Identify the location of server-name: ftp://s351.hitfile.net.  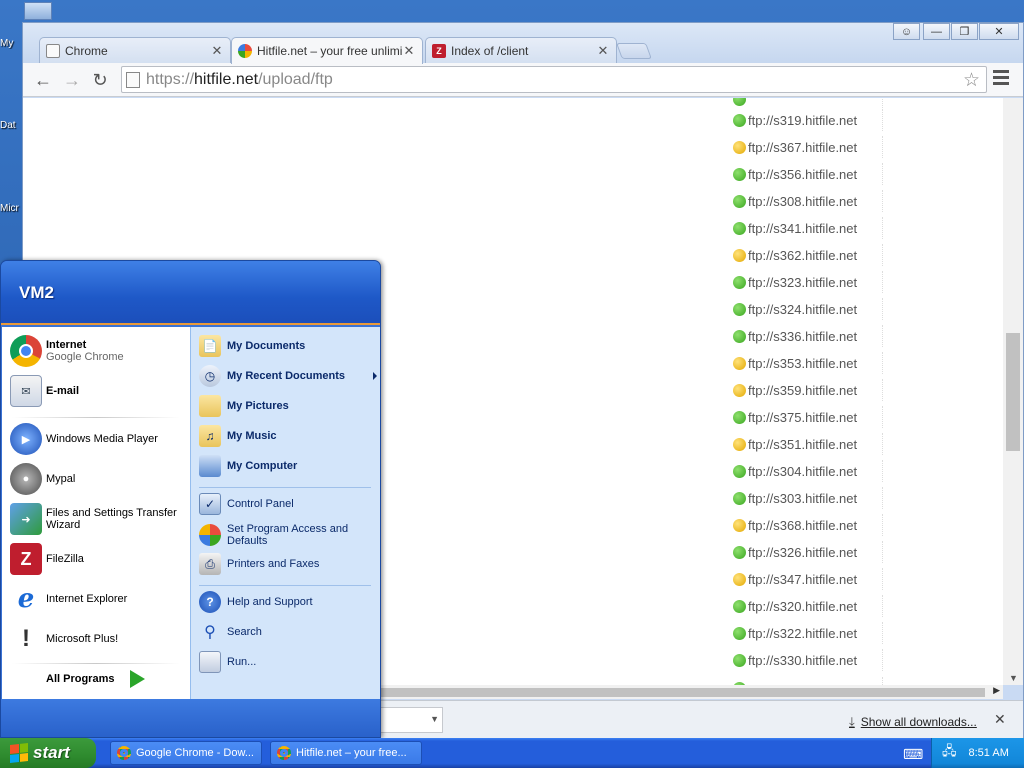
(803, 444).